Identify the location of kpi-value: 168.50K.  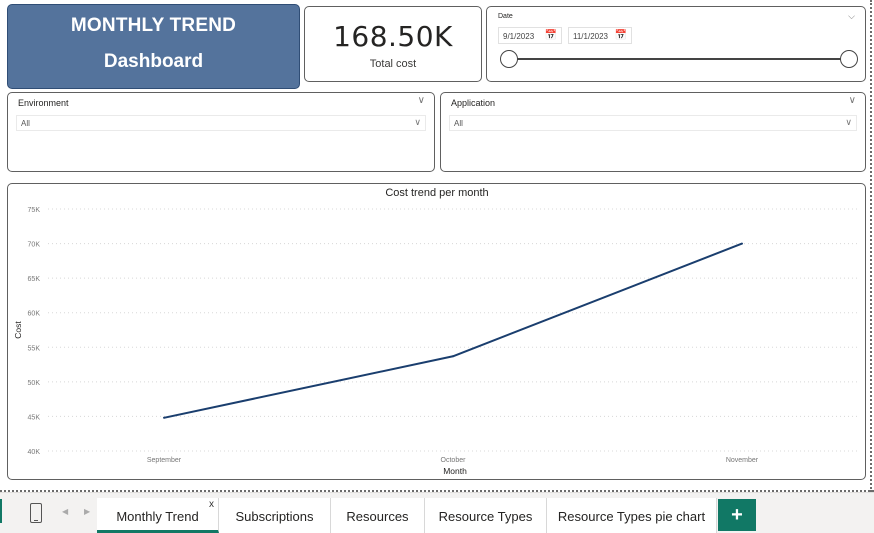
(393, 36).